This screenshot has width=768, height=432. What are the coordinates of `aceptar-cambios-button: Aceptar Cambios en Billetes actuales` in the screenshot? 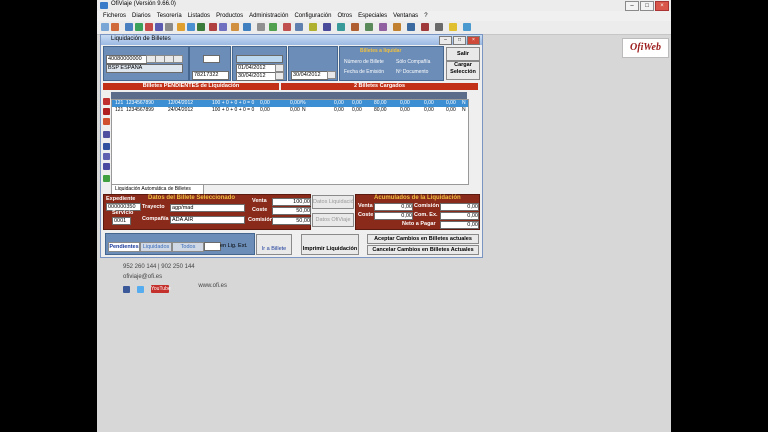 It's located at (423, 239).